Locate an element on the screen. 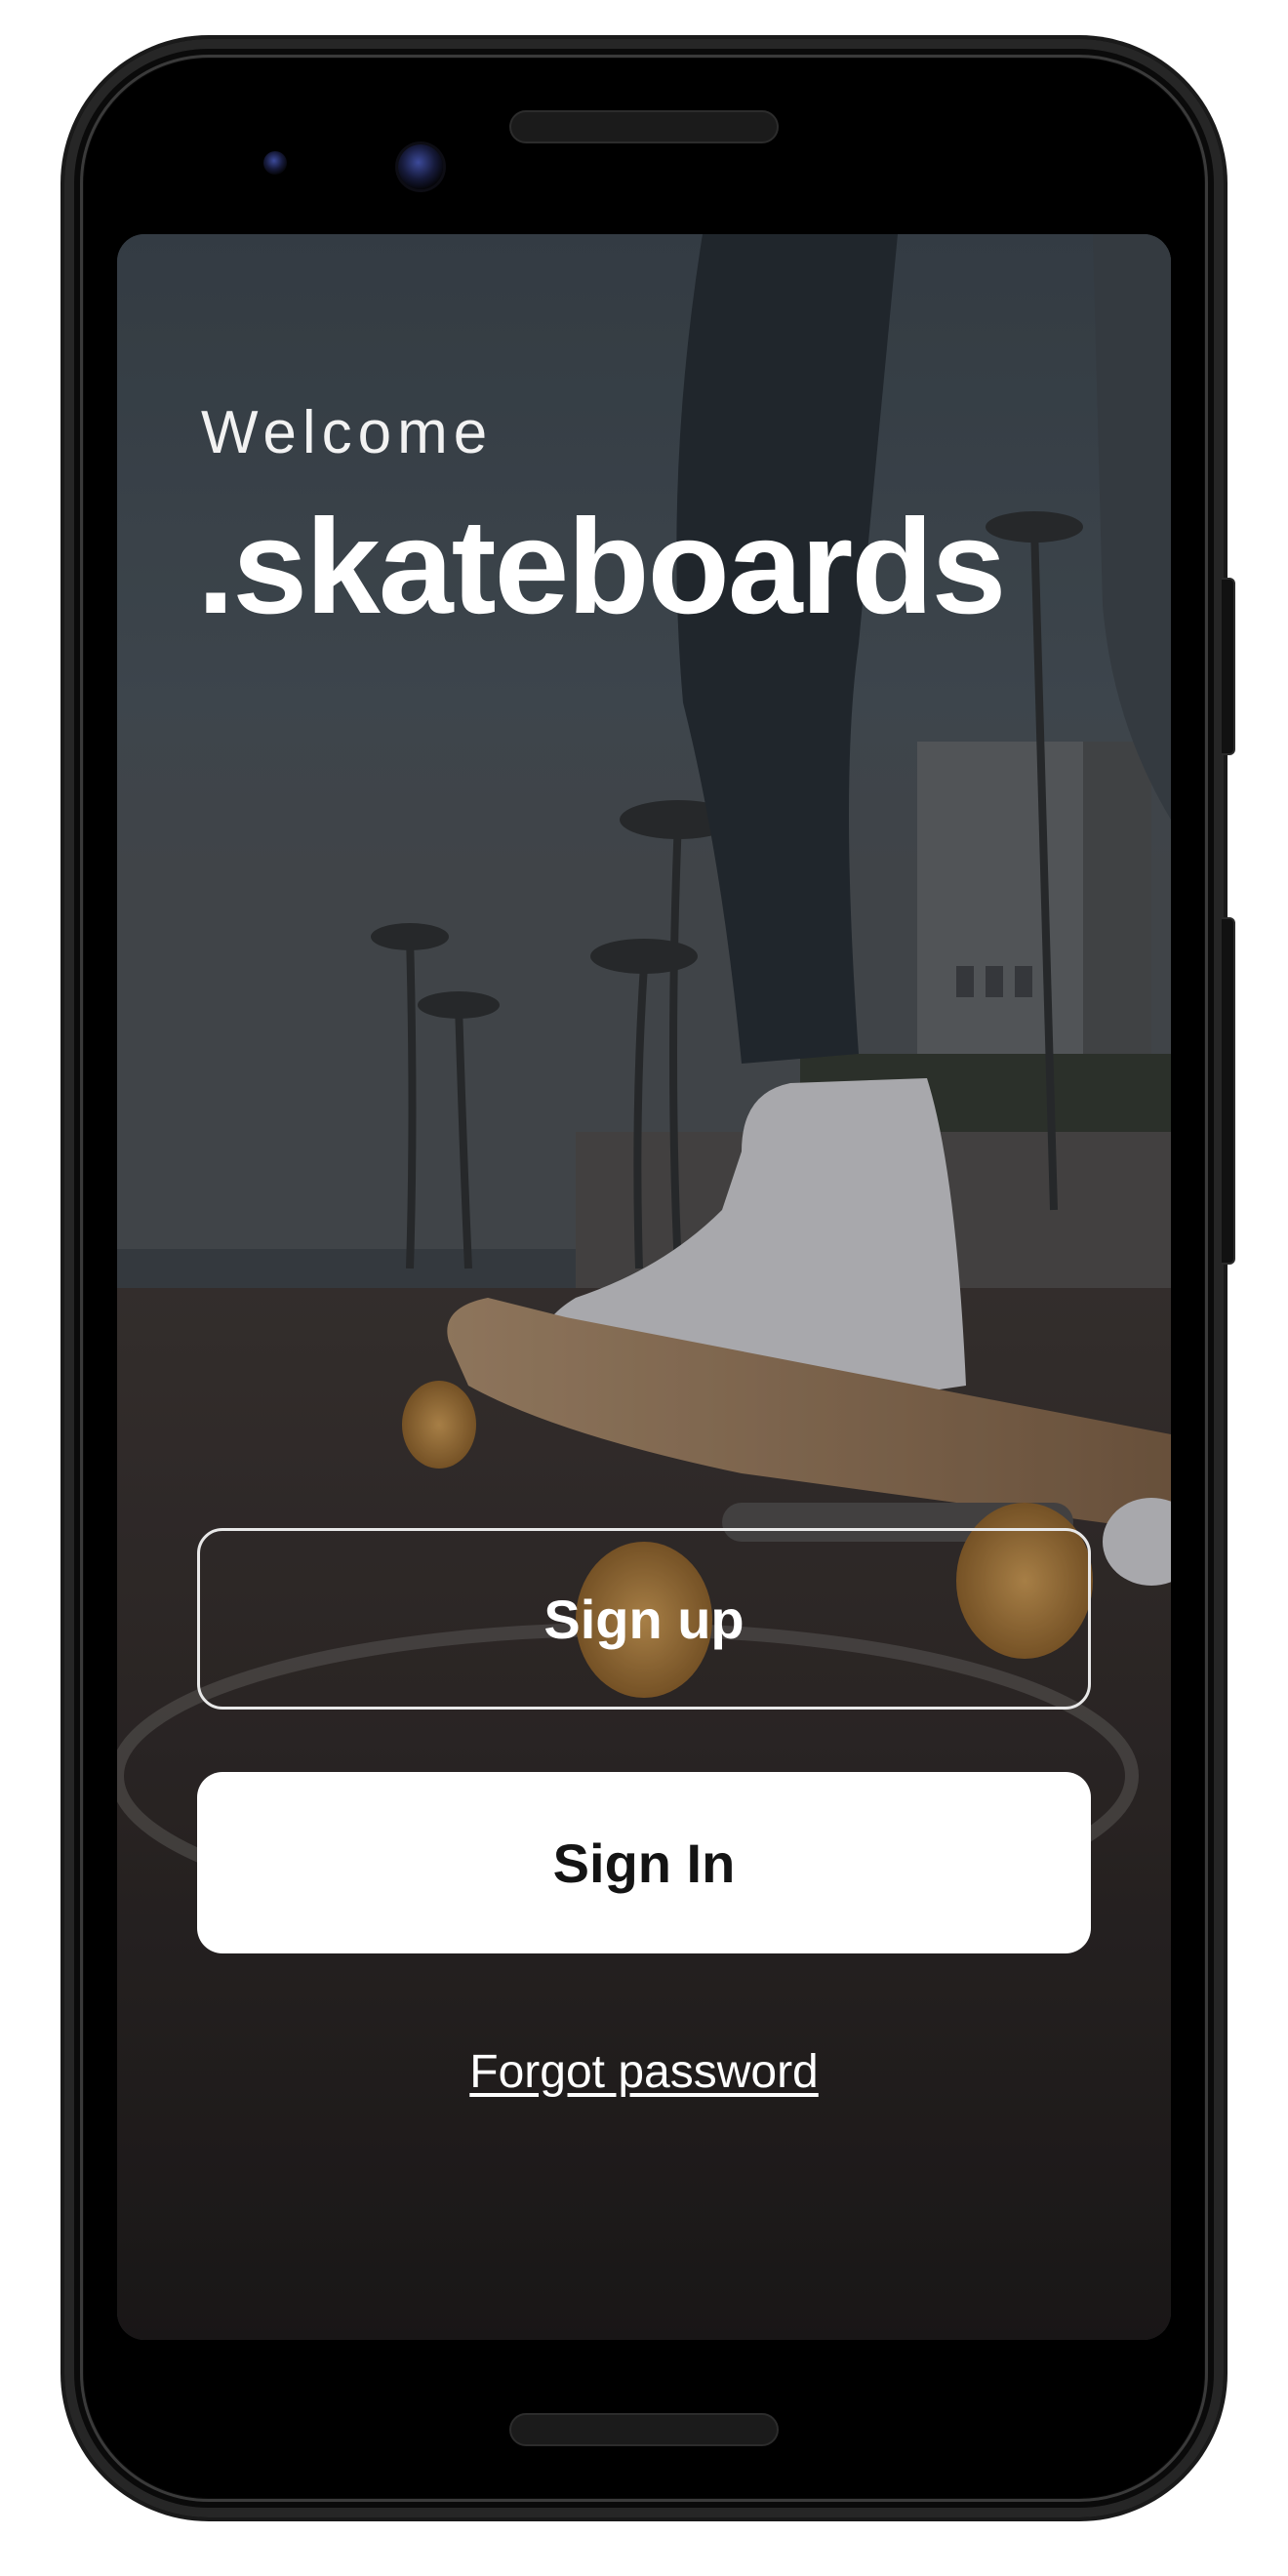 This screenshot has height=2576, width=1288. sign-in-button: Sign In is located at coordinates (644, 1862).